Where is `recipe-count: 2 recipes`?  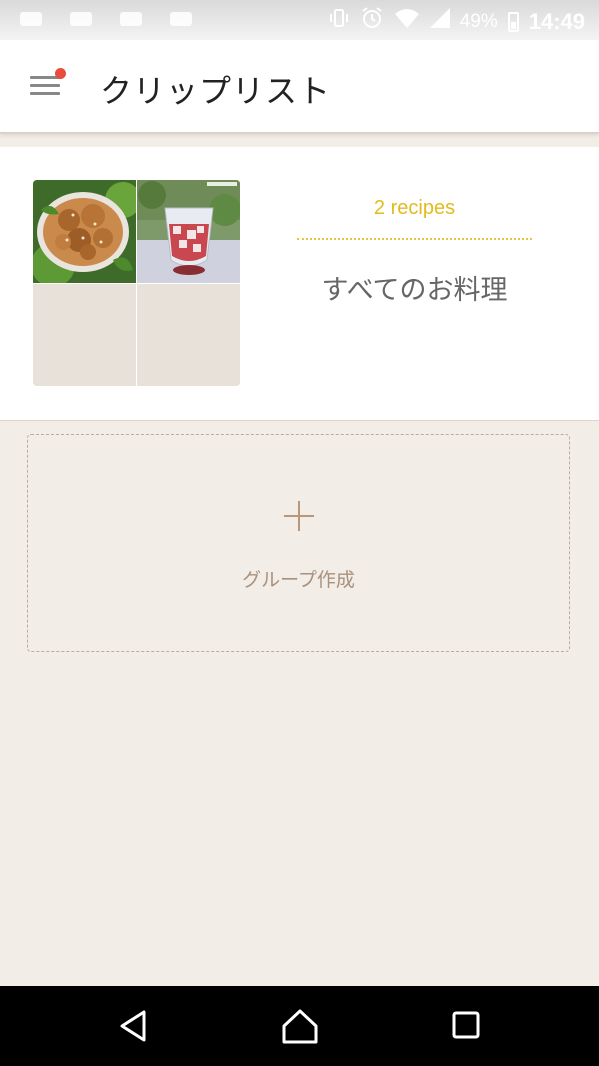 recipe-count: 2 recipes is located at coordinates (414, 208).